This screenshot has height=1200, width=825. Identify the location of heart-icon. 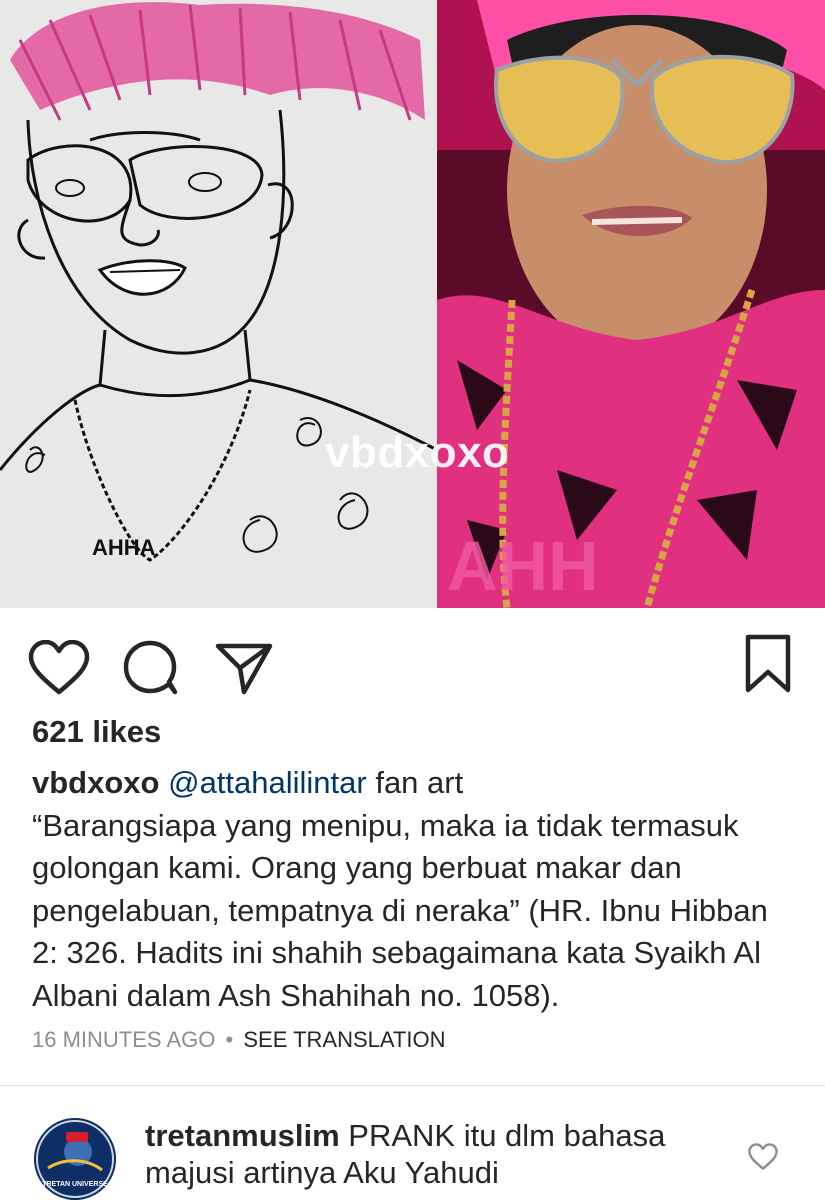
(59, 668).